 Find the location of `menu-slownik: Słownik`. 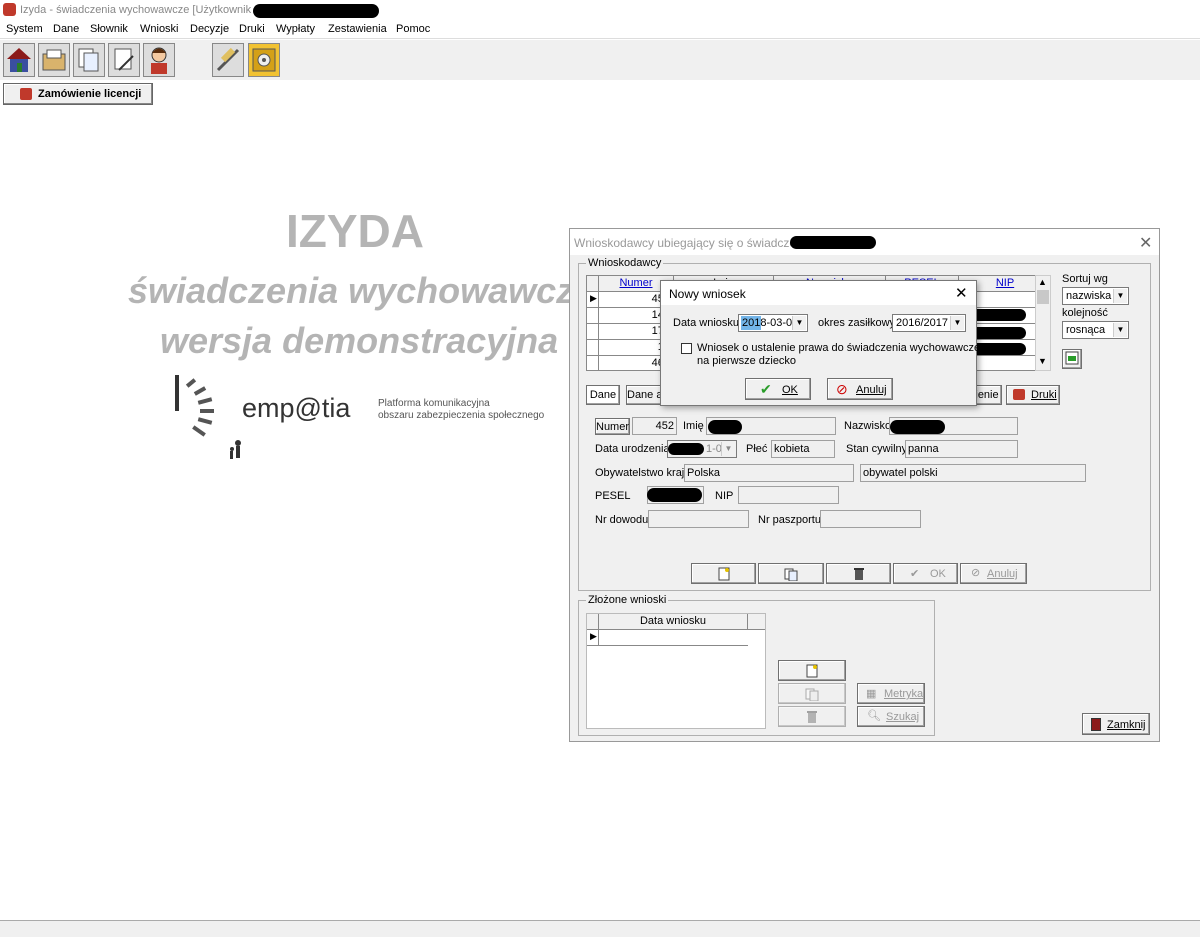

menu-slownik: Słownik is located at coordinates (109, 29).